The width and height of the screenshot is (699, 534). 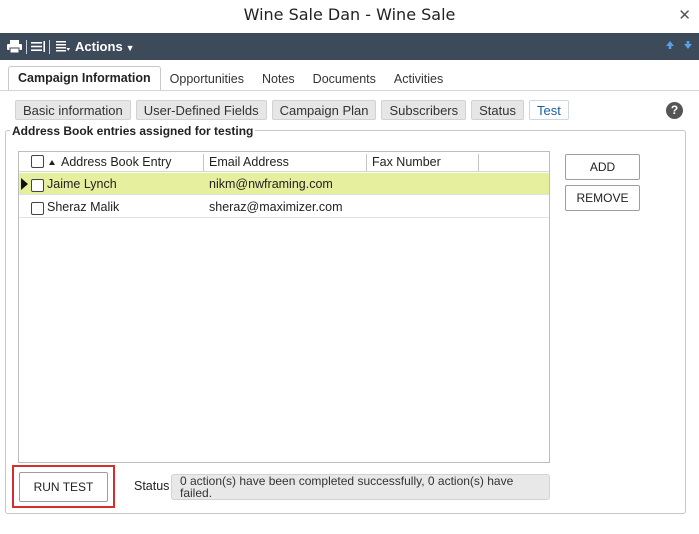 What do you see at coordinates (63, 46) in the screenshot?
I see `actions-list-icon` at bounding box center [63, 46].